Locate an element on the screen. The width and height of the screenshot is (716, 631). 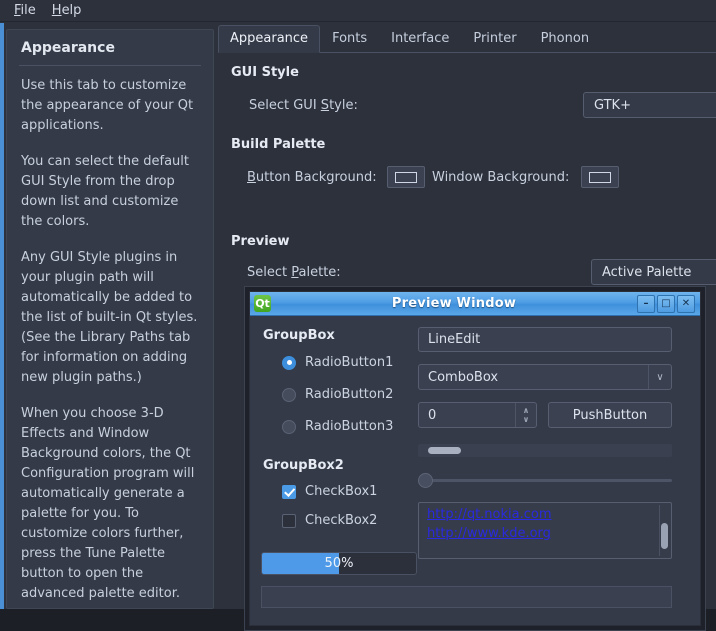
button-background-color-button is located at coordinates (406, 177).